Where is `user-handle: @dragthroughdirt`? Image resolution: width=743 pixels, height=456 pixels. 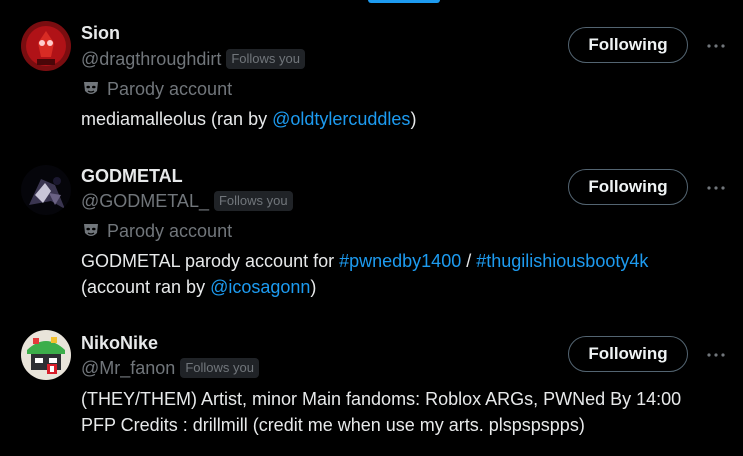 user-handle: @dragthroughdirt is located at coordinates (151, 59).